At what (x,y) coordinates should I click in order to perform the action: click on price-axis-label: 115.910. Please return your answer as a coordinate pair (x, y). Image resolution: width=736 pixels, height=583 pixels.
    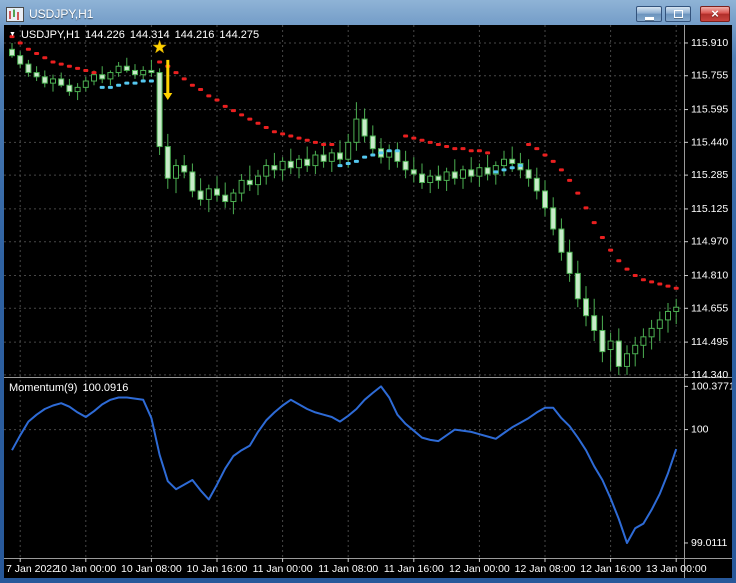
    Looking at the image, I should click on (709, 43).